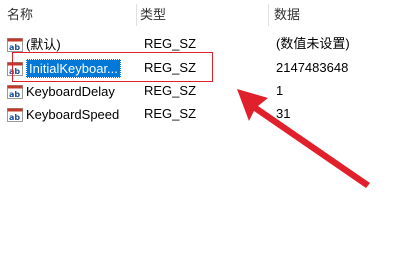 The height and width of the screenshot is (265, 399). Describe the element at coordinates (71, 15) in the screenshot. I see `column-header-name: 名称` at that location.